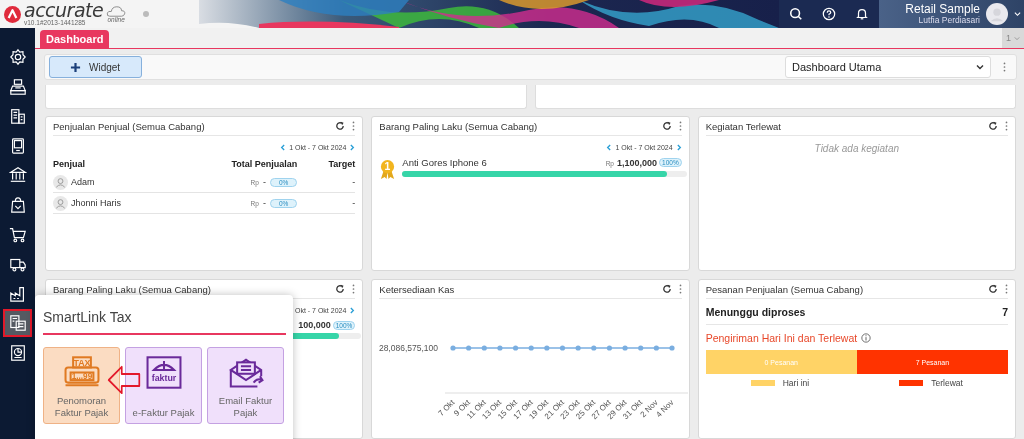 The height and width of the screenshot is (439, 1024). I want to click on seller-name: Jhonni Haris, so click(96, 203).